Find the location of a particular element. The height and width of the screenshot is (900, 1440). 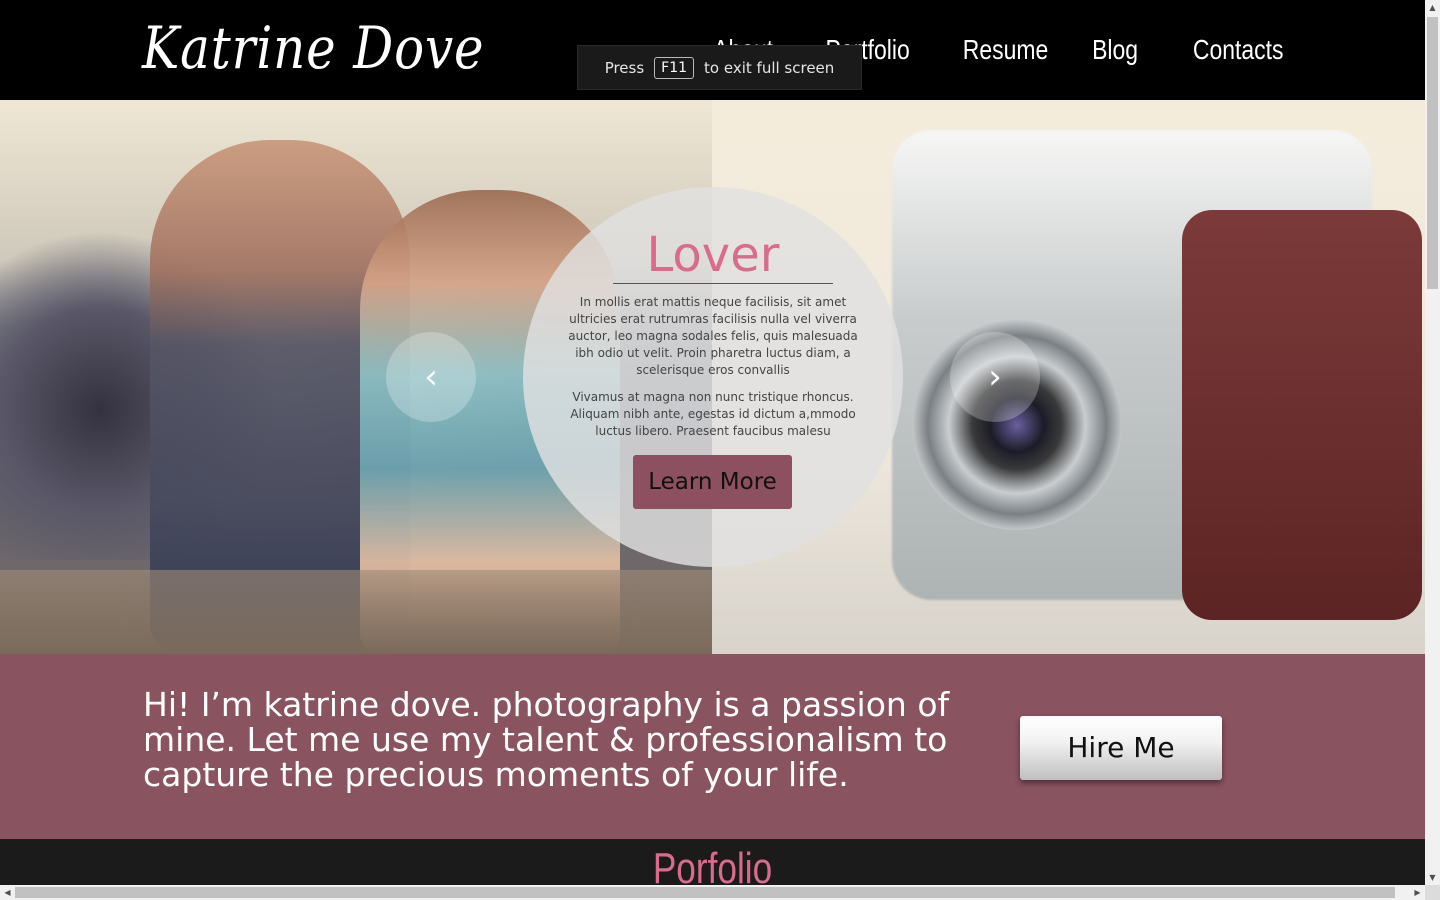

scroll-right-icon: ▶ is located at coordinates (1417, 892).